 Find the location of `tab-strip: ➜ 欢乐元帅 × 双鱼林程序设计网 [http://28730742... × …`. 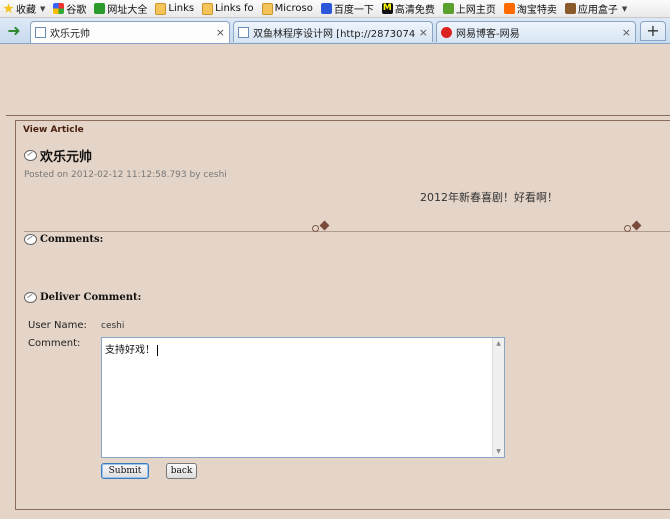

tab-strip: ➜ 欢乐元帅 × 双鱼林程序设计网 [http://28730742... × … is located at coordinates (335, 31).